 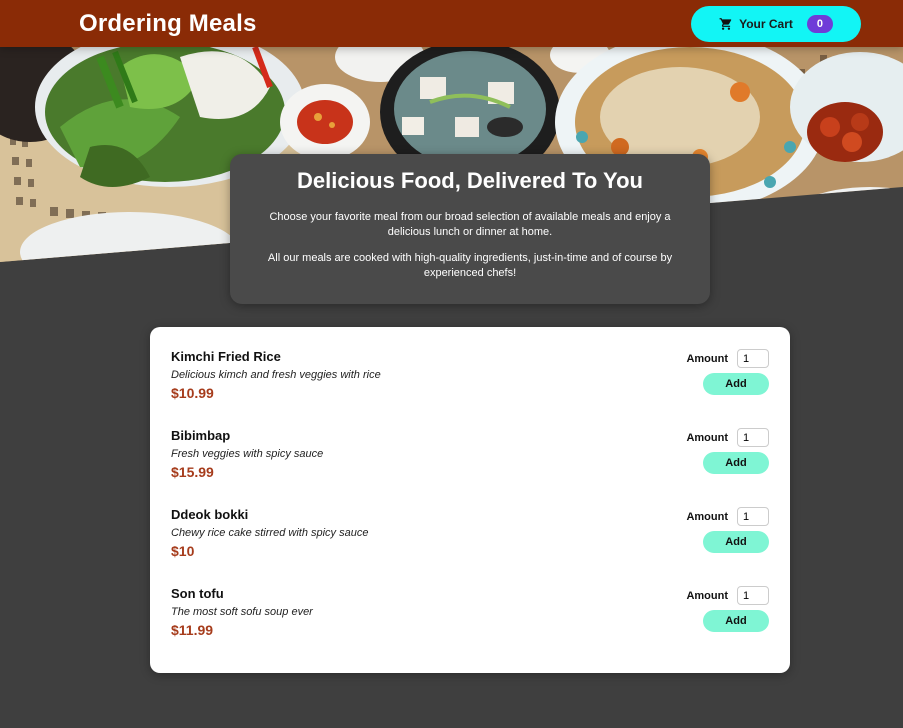 What do you see at coordinates (451, 23) in the screenshot?
I see `app-header: Ordering Meals Your Cart 0` at bounding box center [451, 23].